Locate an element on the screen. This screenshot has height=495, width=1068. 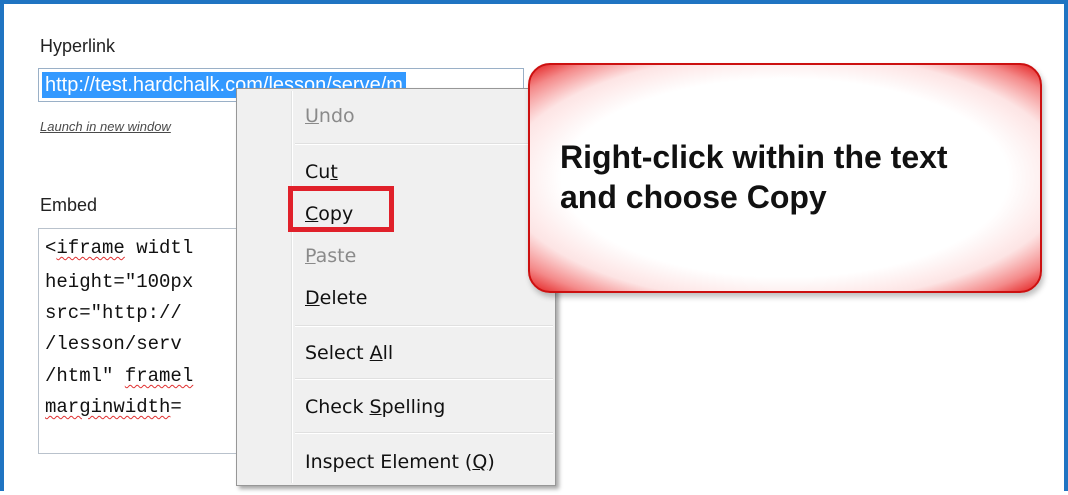
menu-item-undo: Undo is located at coordinates (330, 116).